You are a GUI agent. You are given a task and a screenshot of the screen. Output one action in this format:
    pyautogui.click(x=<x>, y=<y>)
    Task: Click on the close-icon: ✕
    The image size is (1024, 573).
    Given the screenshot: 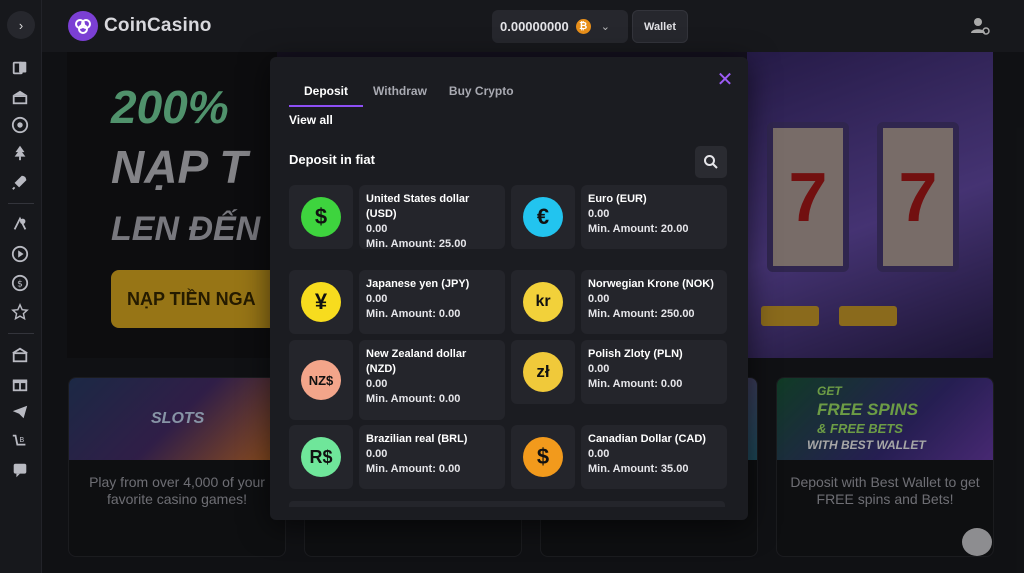 What is the action you would take?
    pyautogui.click(x=725, y=80)
    